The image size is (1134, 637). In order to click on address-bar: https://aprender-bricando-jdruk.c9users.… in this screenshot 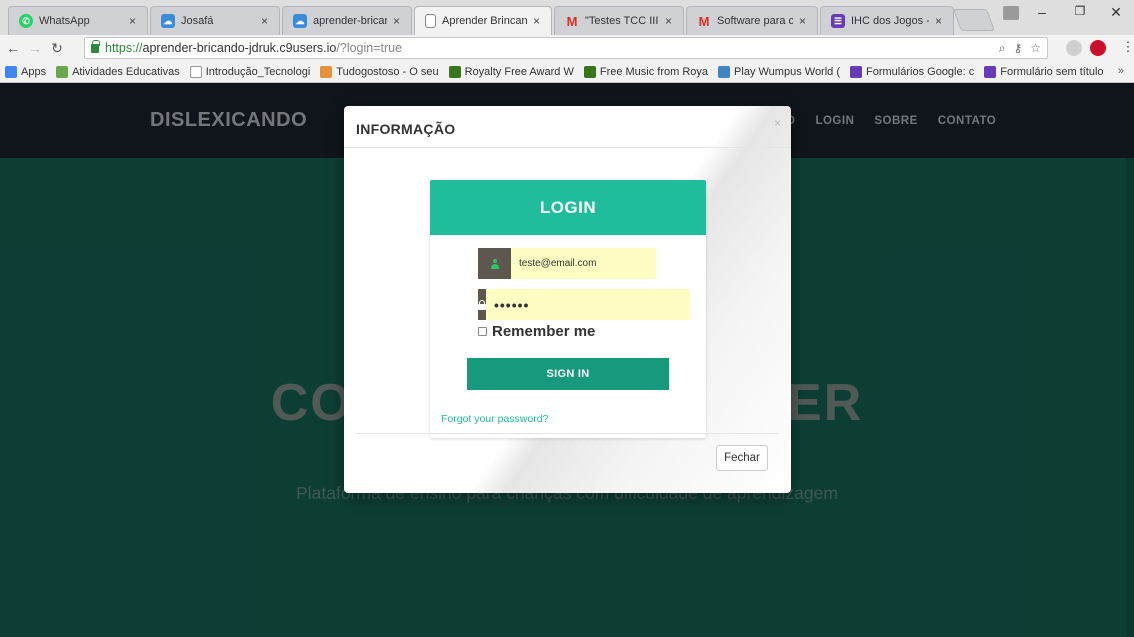, I will do `click(566, 48)`.